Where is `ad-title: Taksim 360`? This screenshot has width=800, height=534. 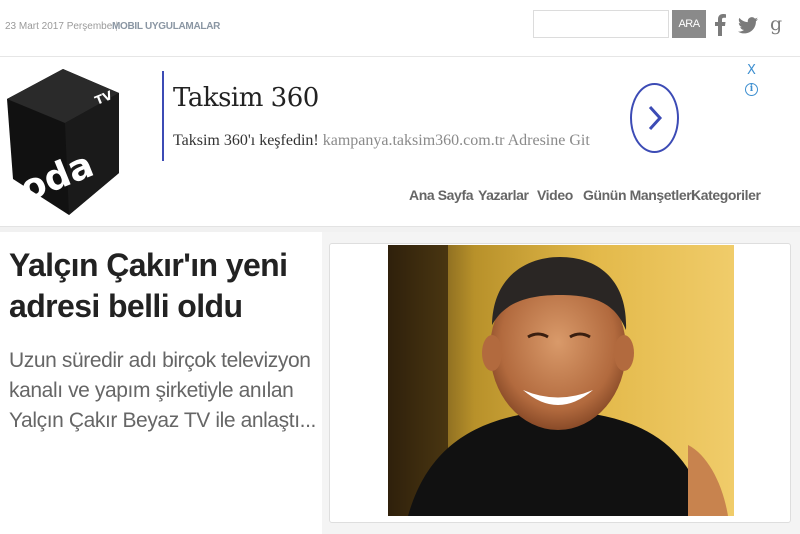
ad-title: Taksim 360 is located at coordinates (246, 98).